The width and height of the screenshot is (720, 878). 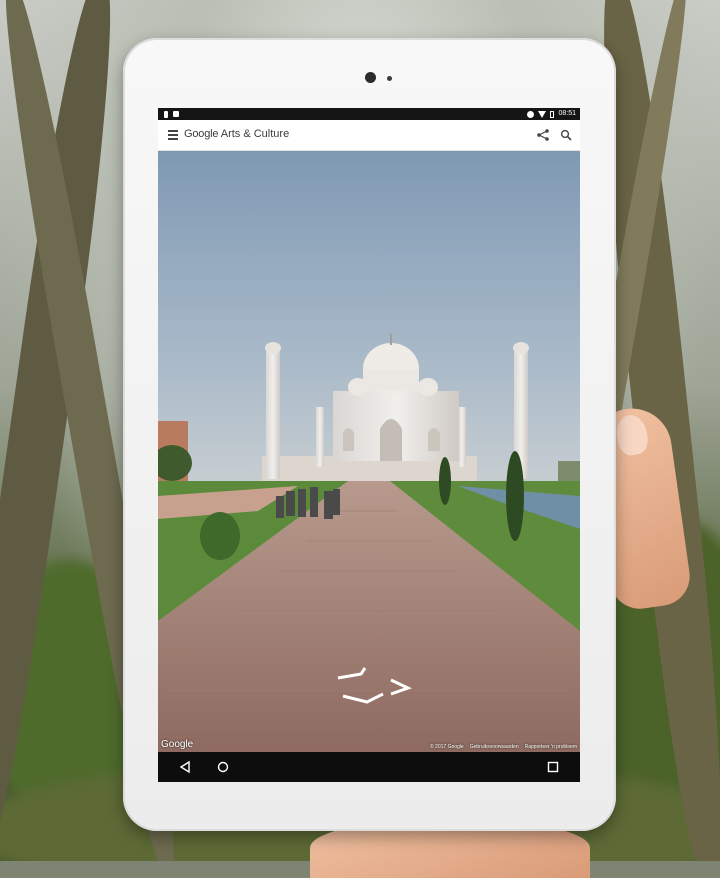 What do you see at coordinates (201, 134) in the screenshot?
I see `app-title-brand: Google` at bounding box center [201, 134].